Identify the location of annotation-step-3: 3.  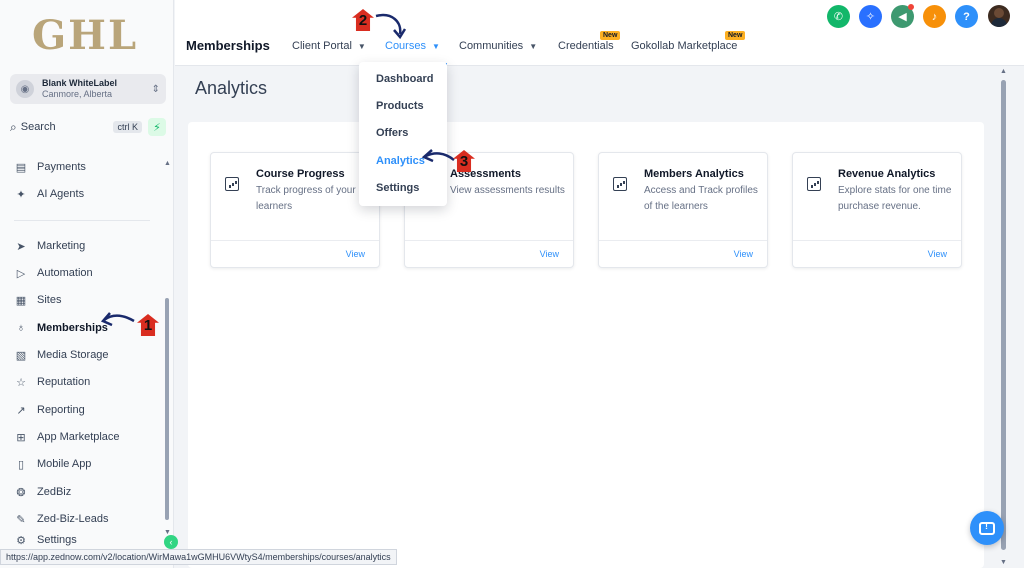
(464, 161).